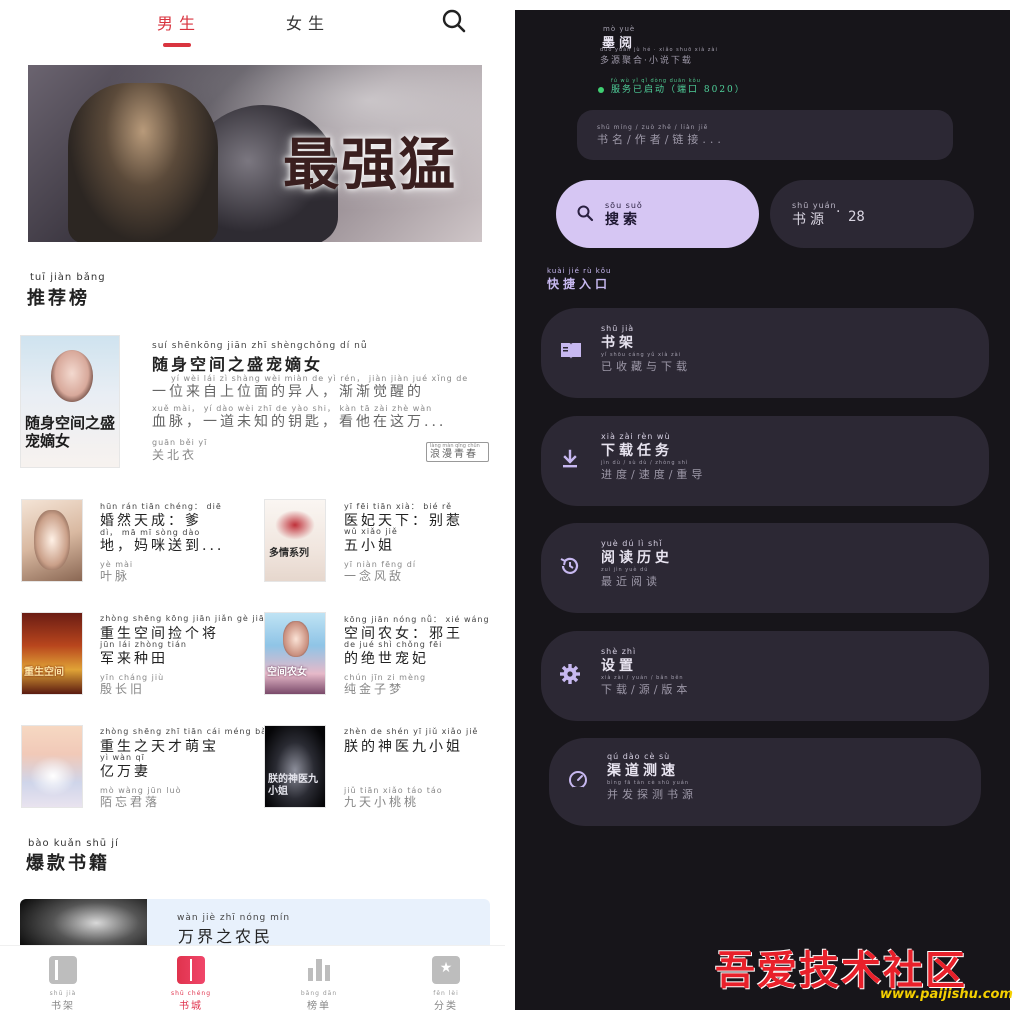  Describe the element at coordinates (52, 653) in the screenshot. I see `book-cover: 重生空间` at that location.